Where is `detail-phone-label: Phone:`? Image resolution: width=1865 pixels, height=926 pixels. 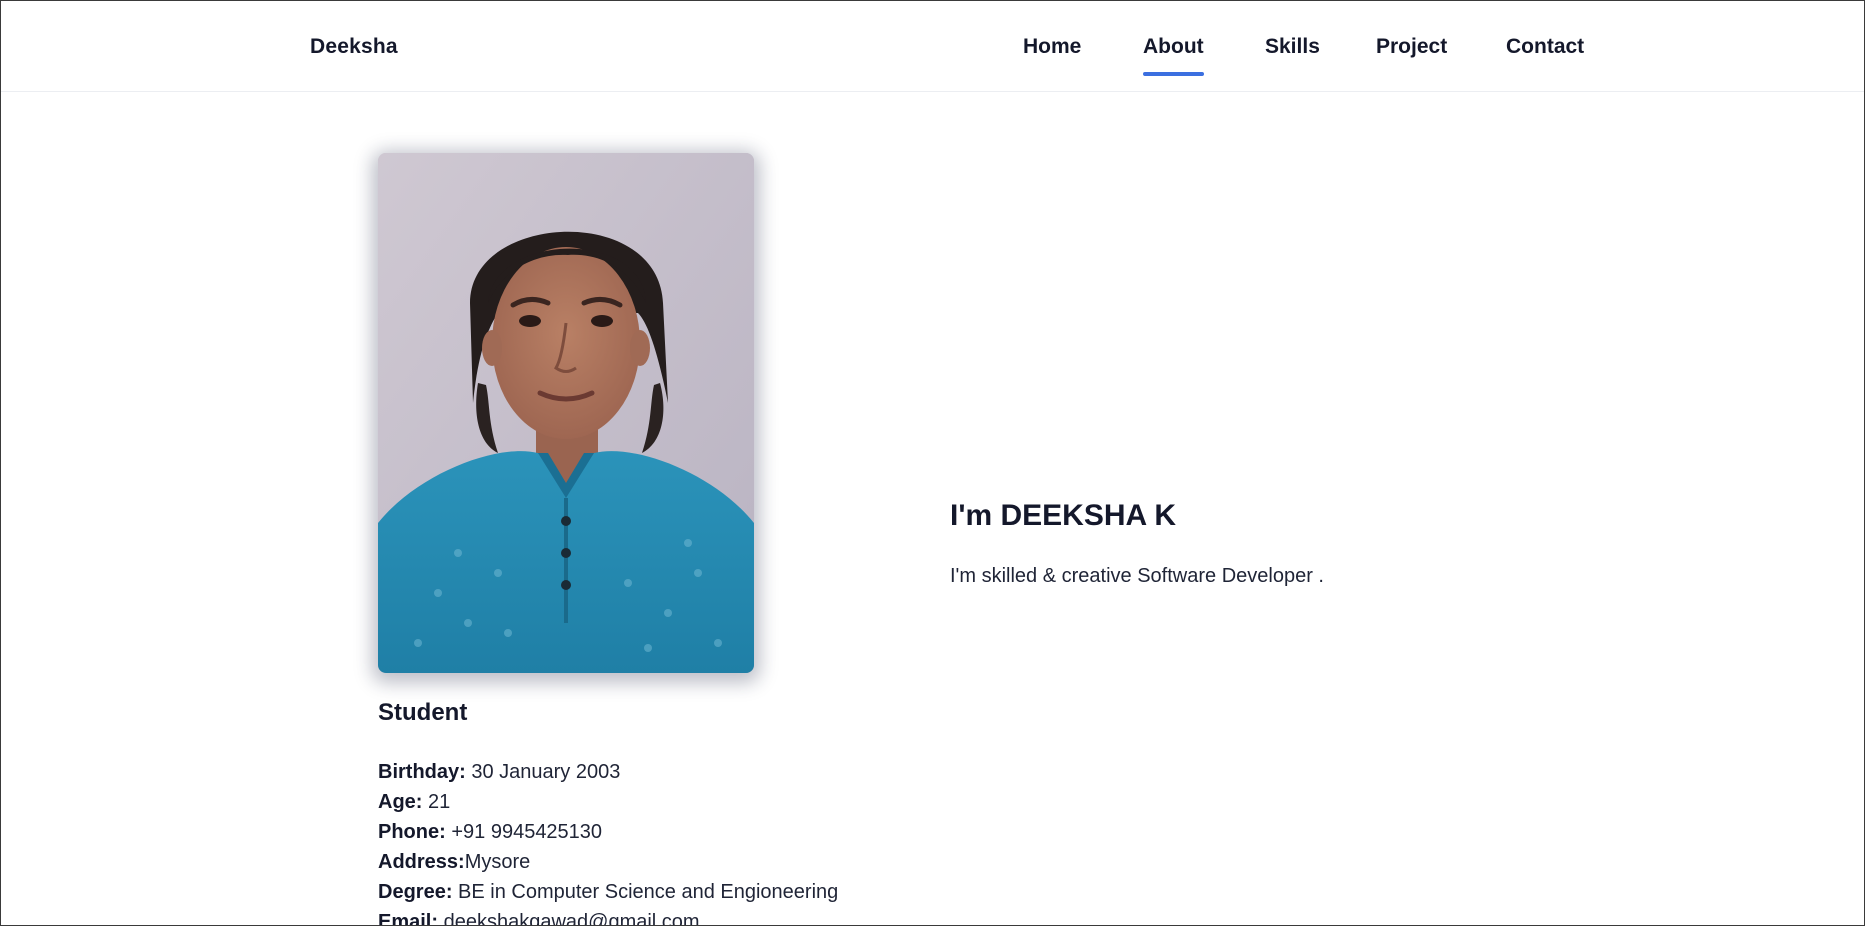 detail-phone-label: Phone: is located at coordinates (412, 832).